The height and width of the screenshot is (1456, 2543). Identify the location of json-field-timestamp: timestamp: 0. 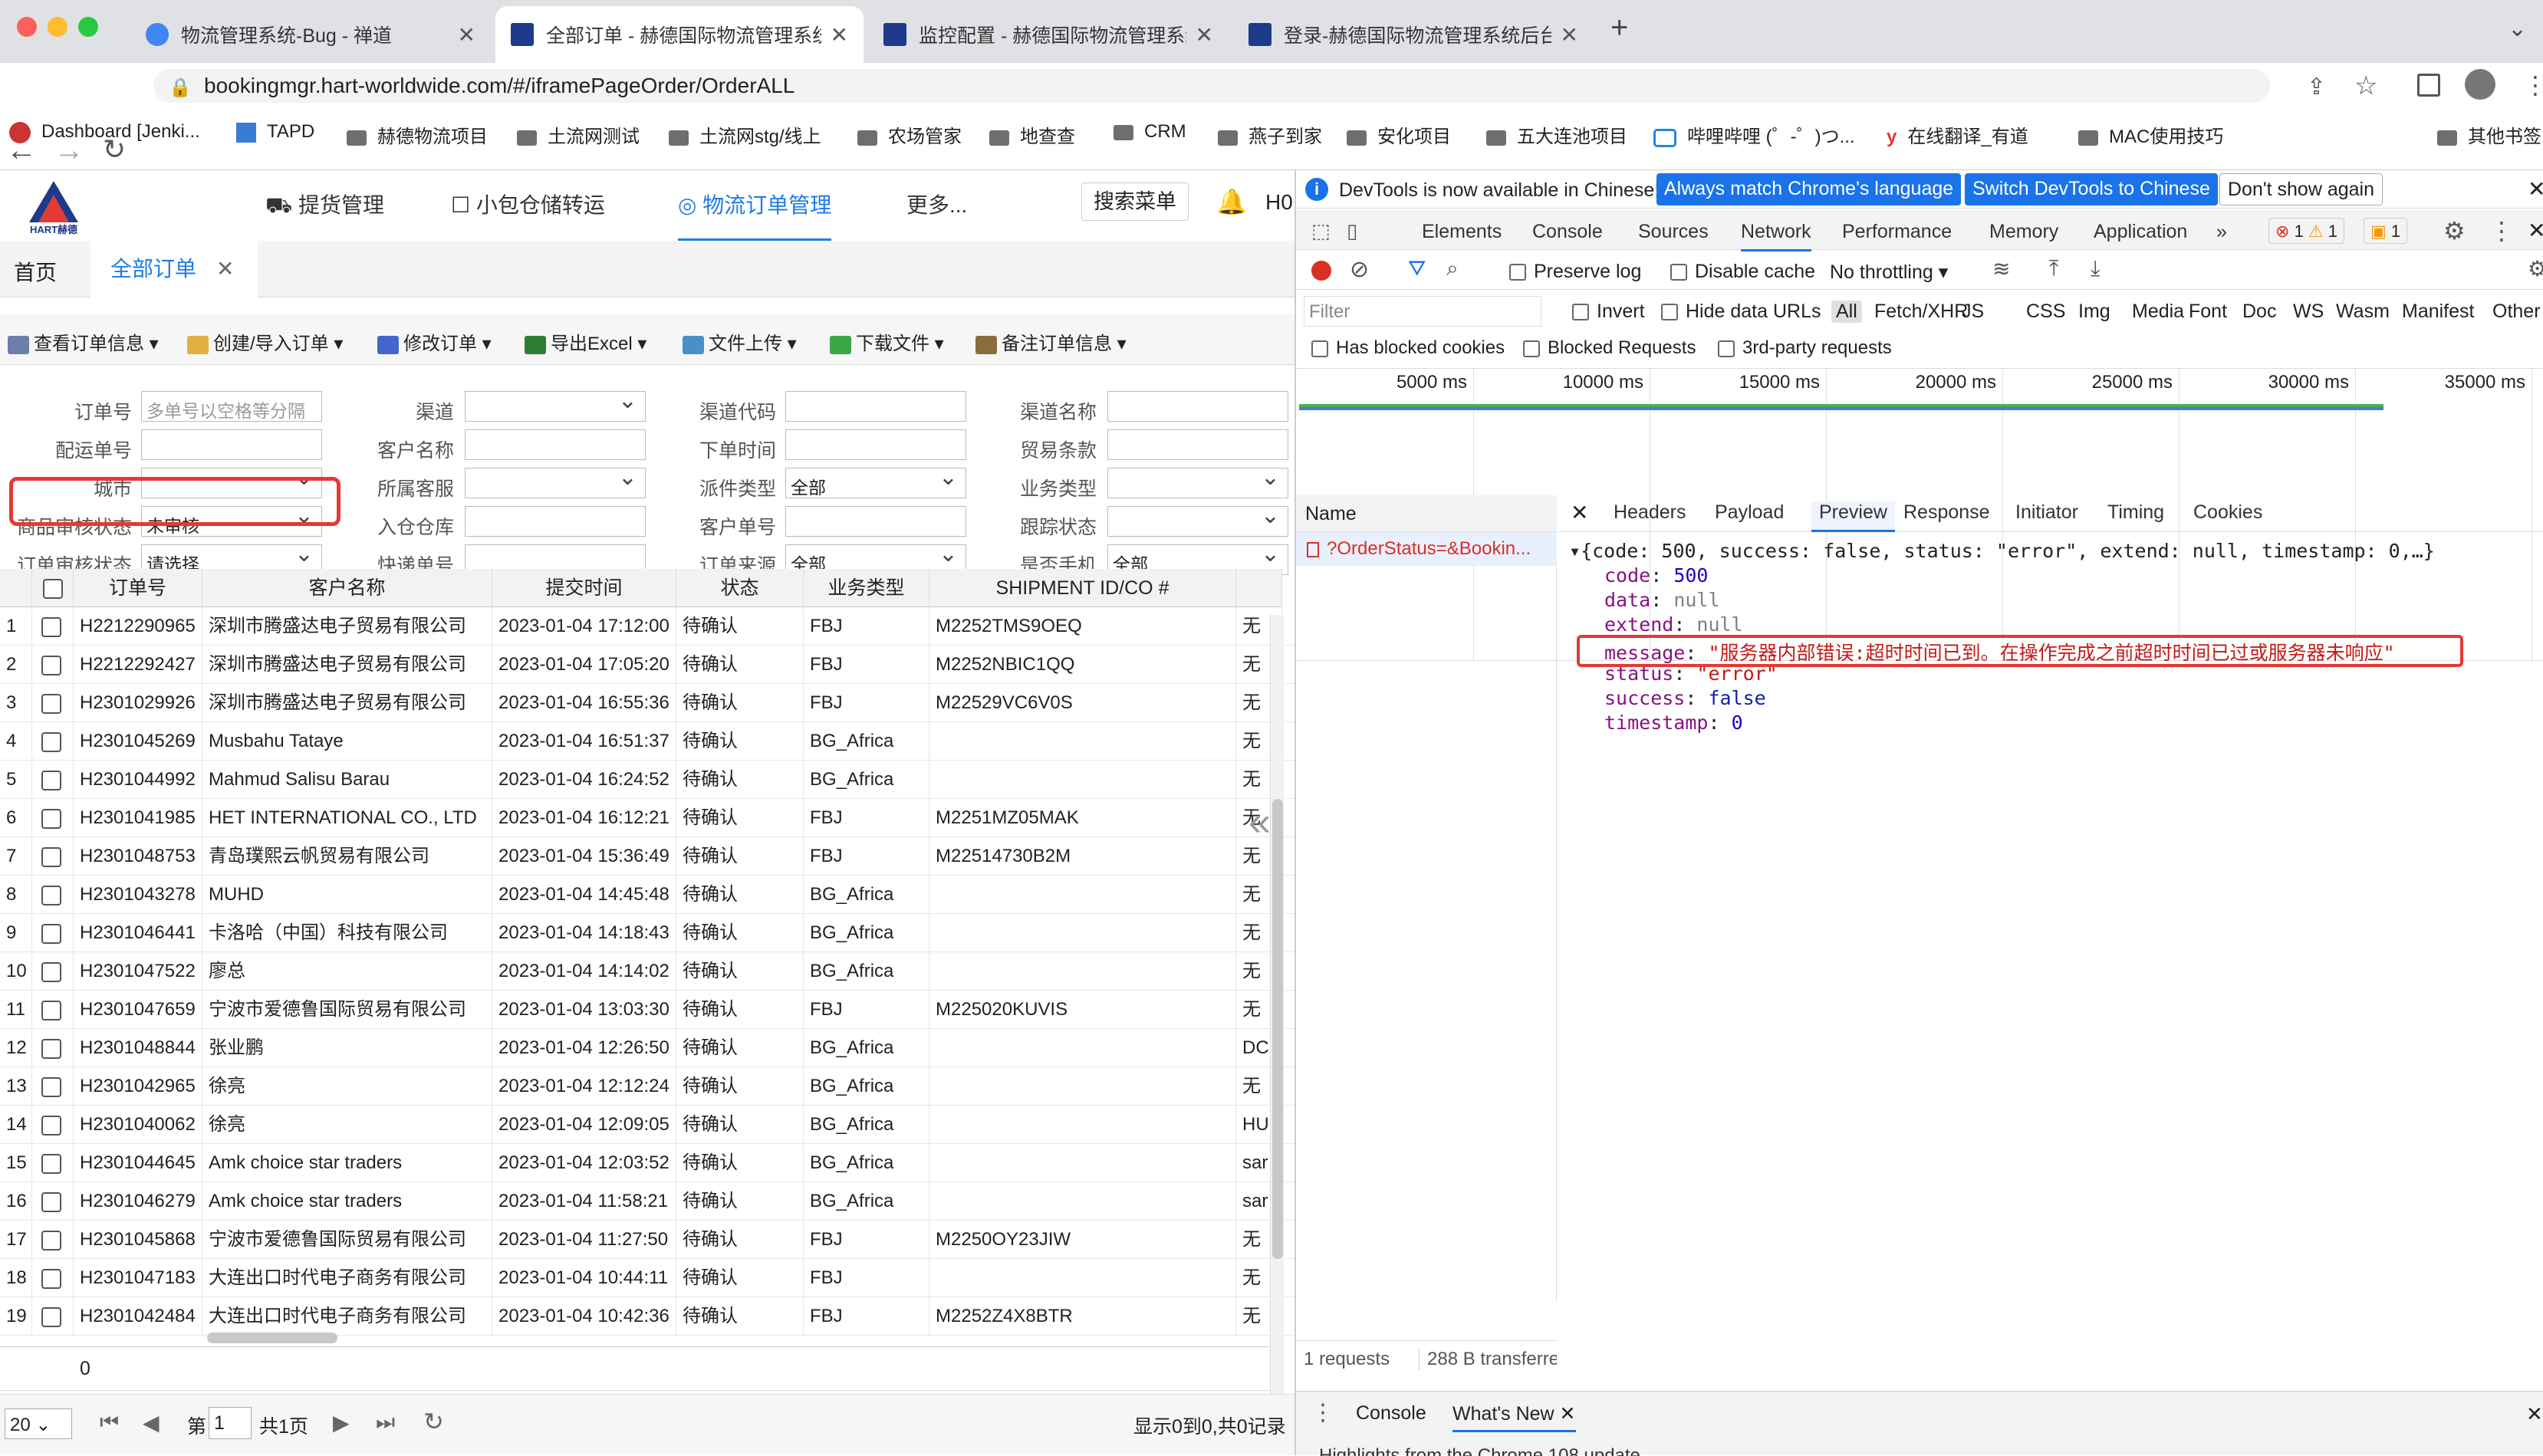
(1674, 723).